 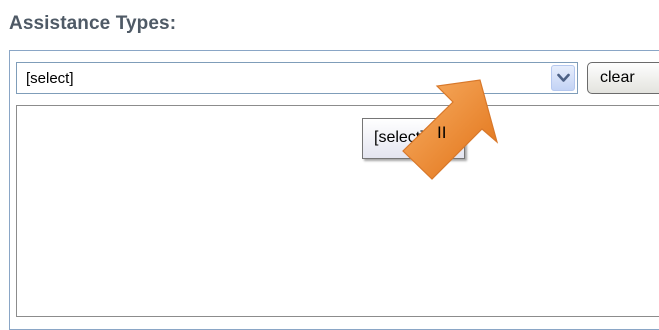 What do you see at coordinates (93, 23) in the screenshot?
I see `section-heading: Assistance Types:` at bounding box center [93, 23].